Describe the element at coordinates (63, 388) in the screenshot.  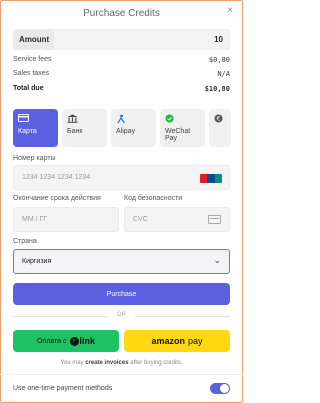
I see `one-time-toggle-label: Use one-time payment methods` at that location.